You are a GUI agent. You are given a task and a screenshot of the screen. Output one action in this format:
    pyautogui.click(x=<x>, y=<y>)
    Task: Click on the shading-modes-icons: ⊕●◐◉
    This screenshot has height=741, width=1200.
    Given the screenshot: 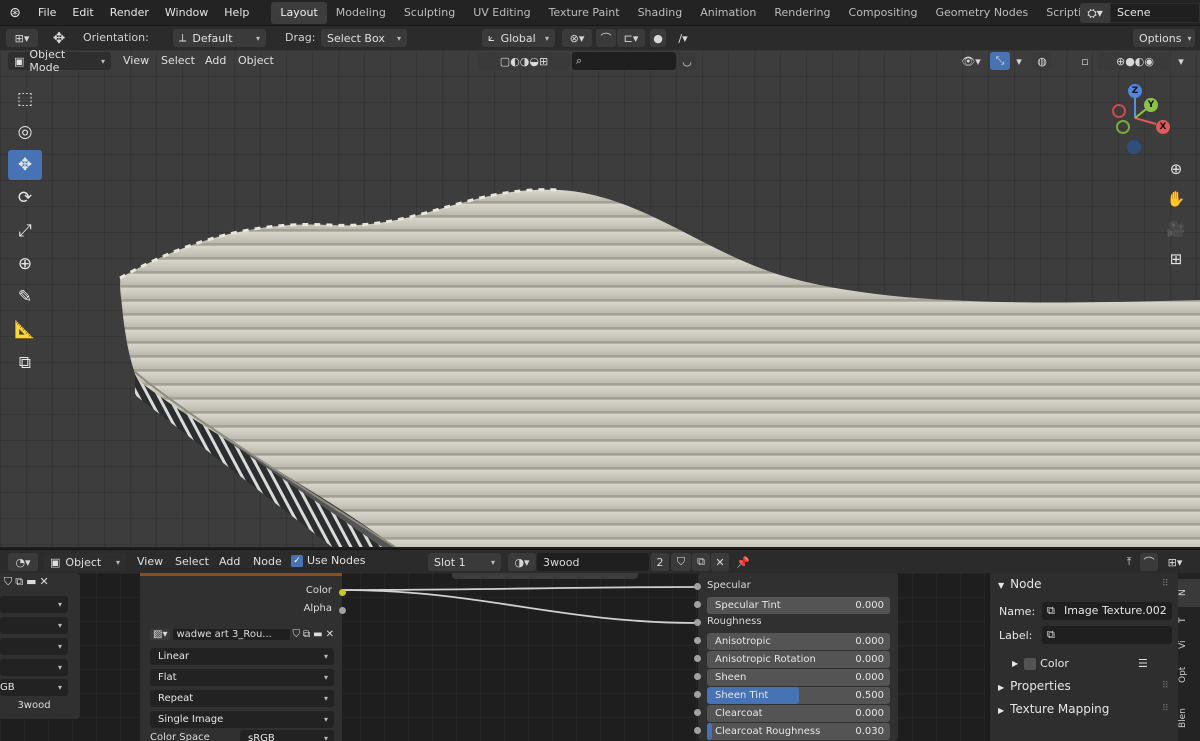 What is the action you would take?
    pyautogui.click(x=1135, y=61)
    